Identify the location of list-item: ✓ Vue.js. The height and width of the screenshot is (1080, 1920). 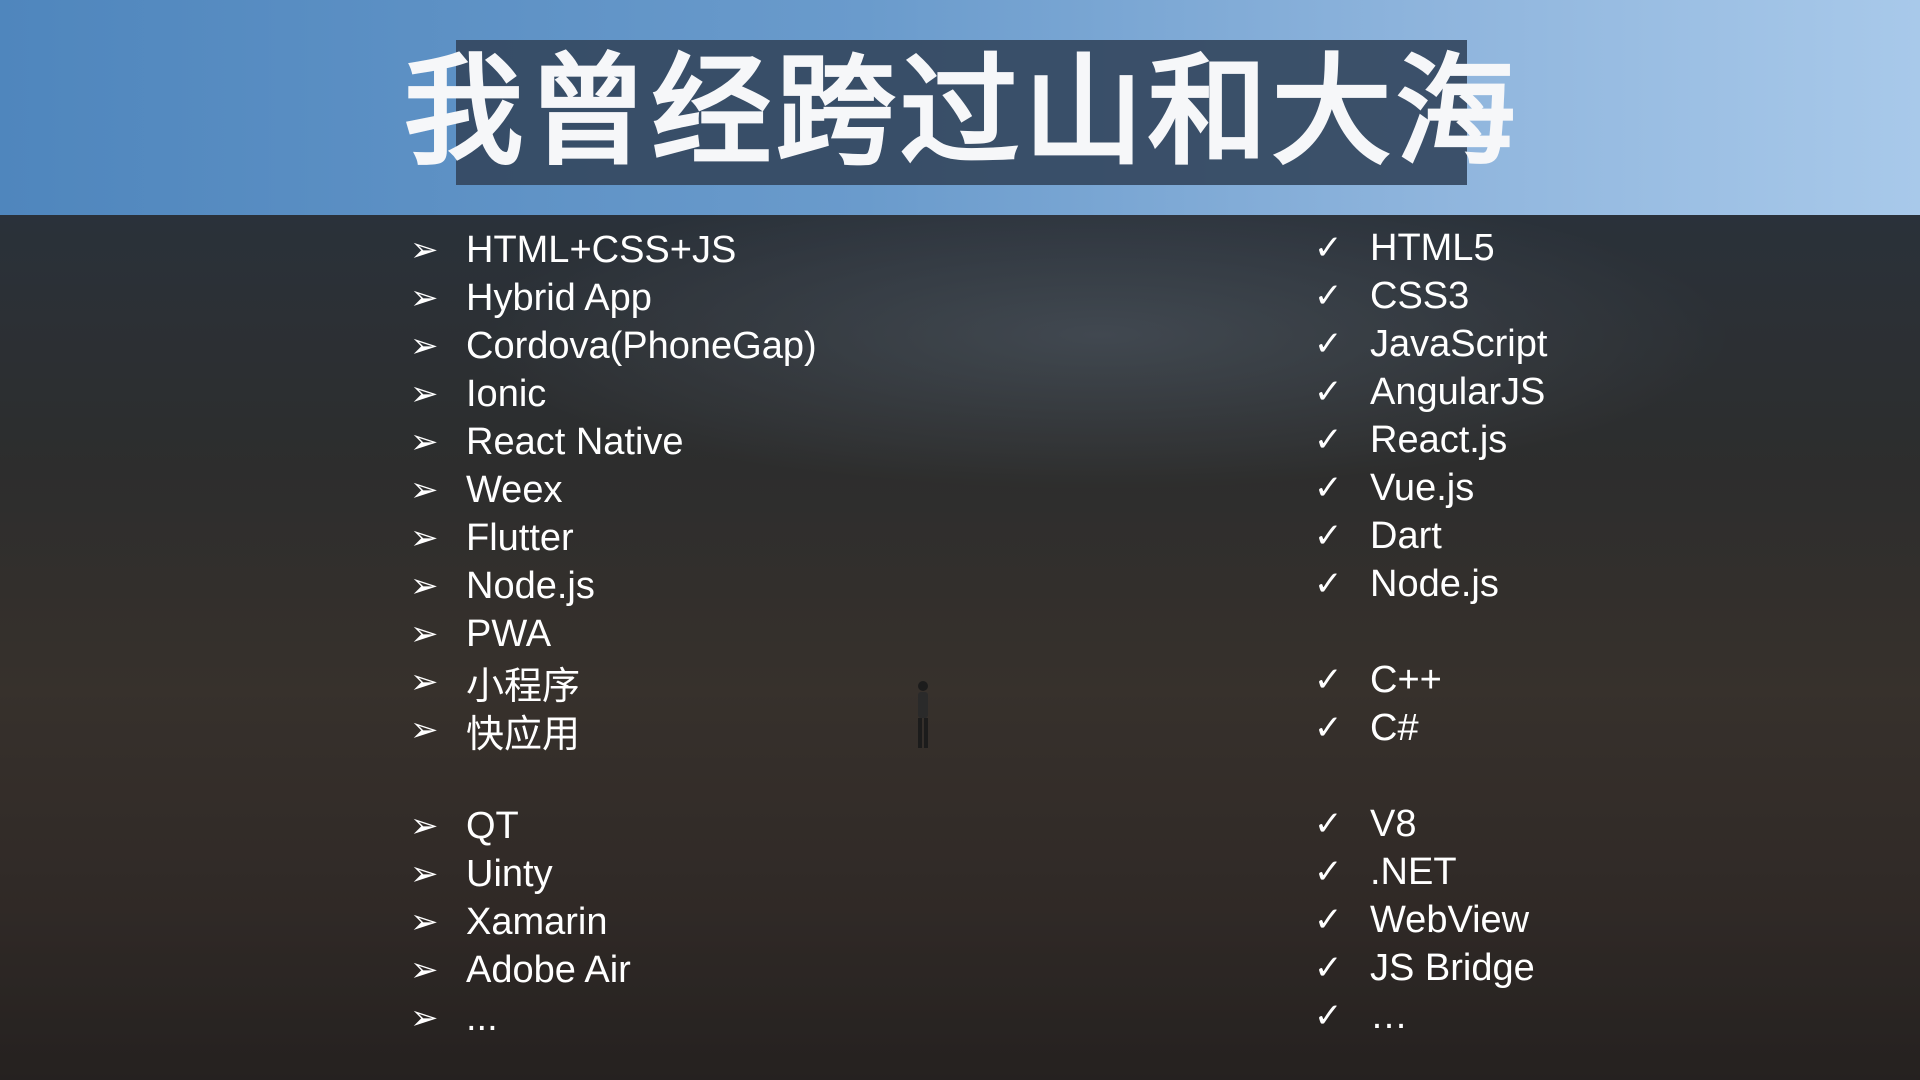
(1430, 488).